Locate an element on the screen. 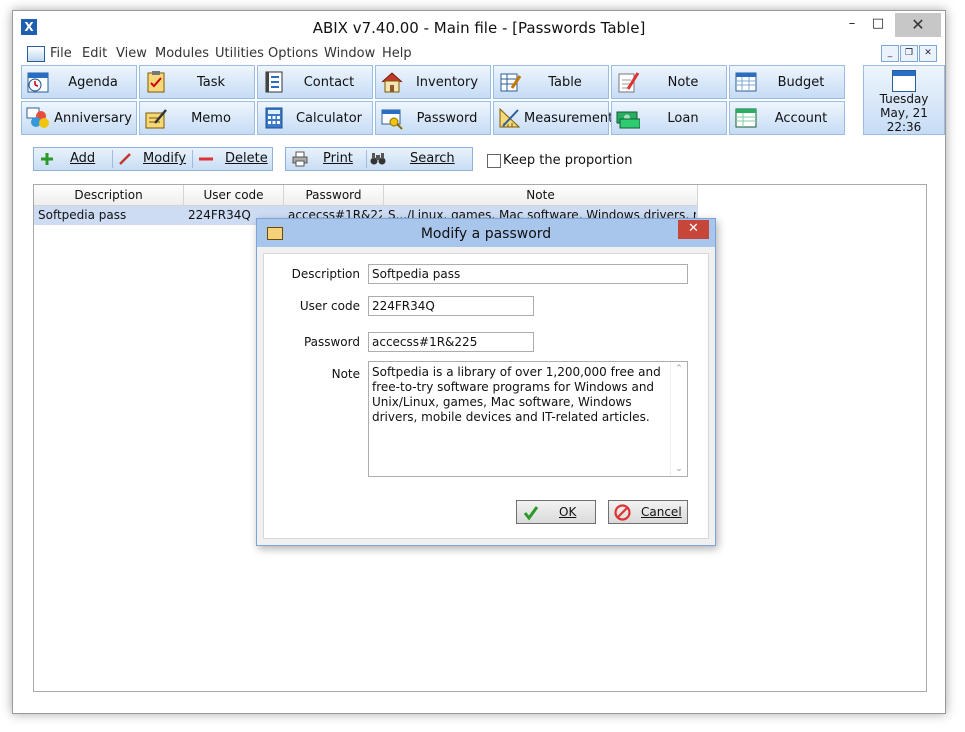  add-label: Add is located at coordinates (83, 158).